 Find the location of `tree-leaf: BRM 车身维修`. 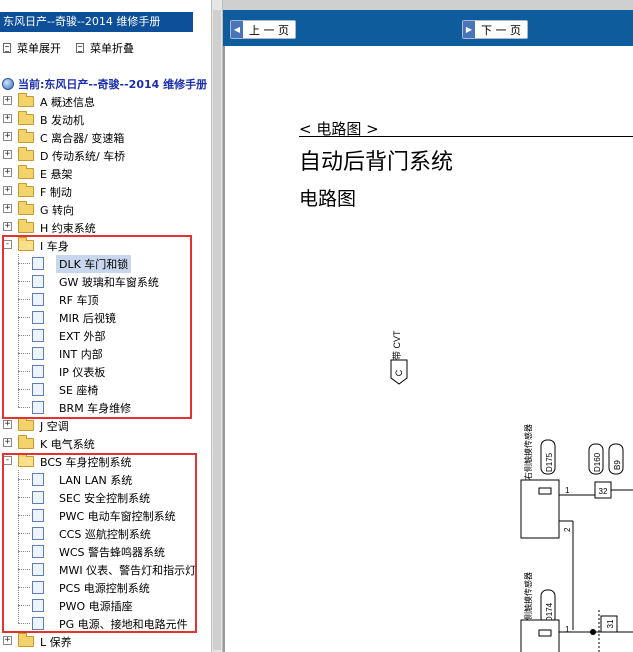

tree-leaf: BRM 车身维修 is located at coordinates (105, 407).